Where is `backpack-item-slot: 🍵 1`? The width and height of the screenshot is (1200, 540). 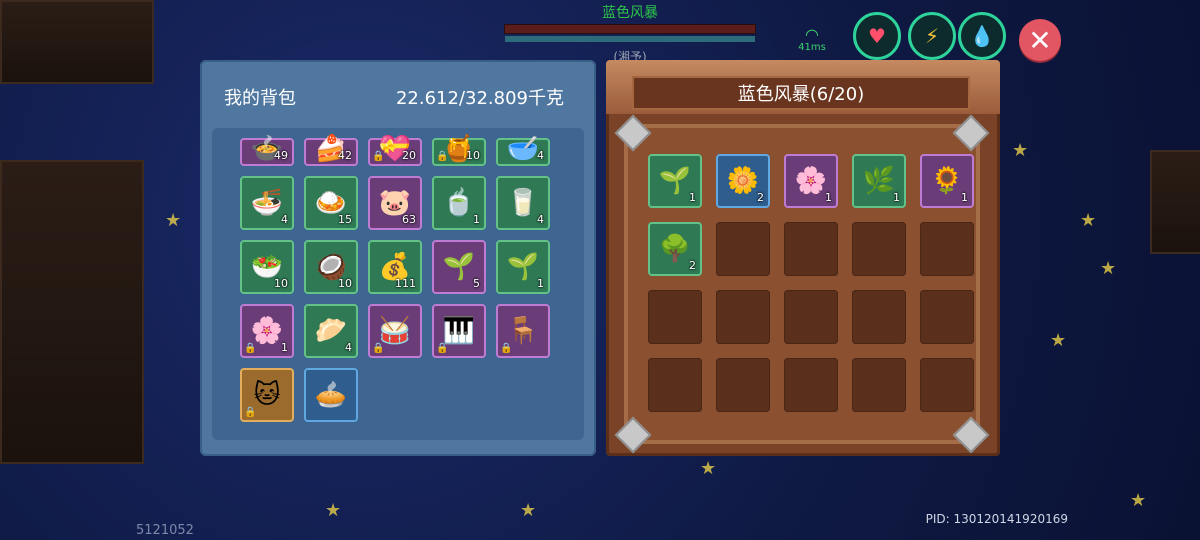 backpack-item-slot: 🍵 1 is located at coordinates (459, 203).